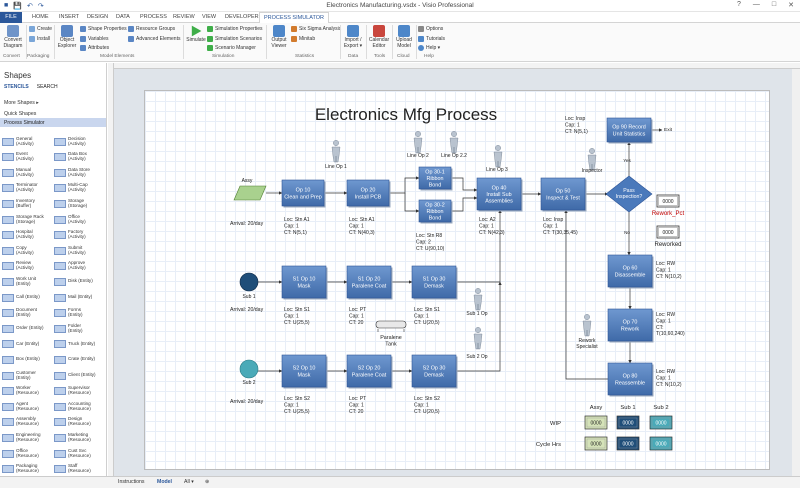  I want to click on stencil-shape: Mail (Entity), so click(79, 297).